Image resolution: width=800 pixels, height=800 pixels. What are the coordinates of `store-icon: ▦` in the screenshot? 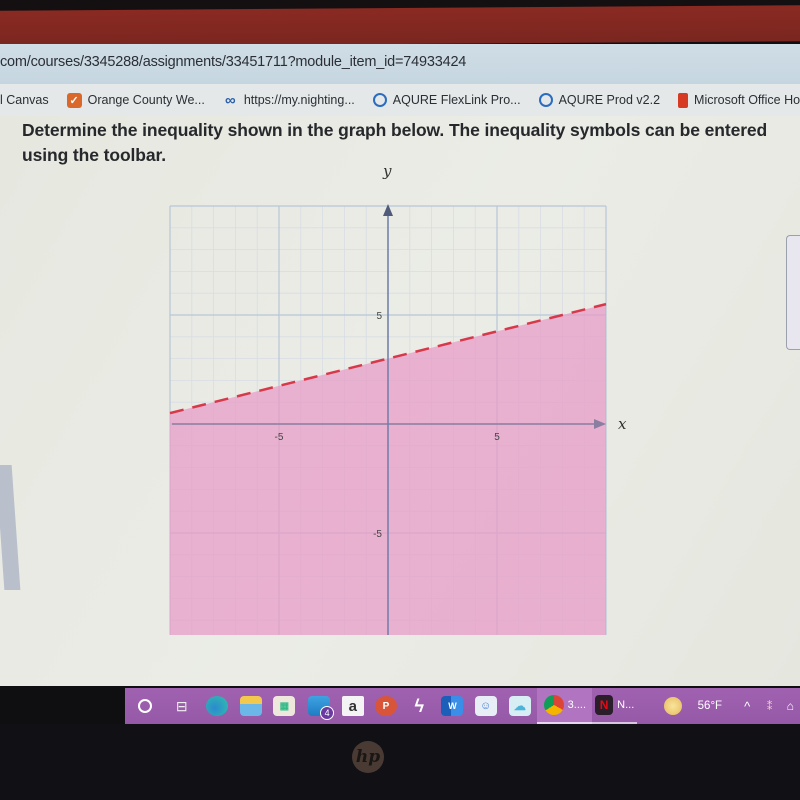 It's located at (284, 706).